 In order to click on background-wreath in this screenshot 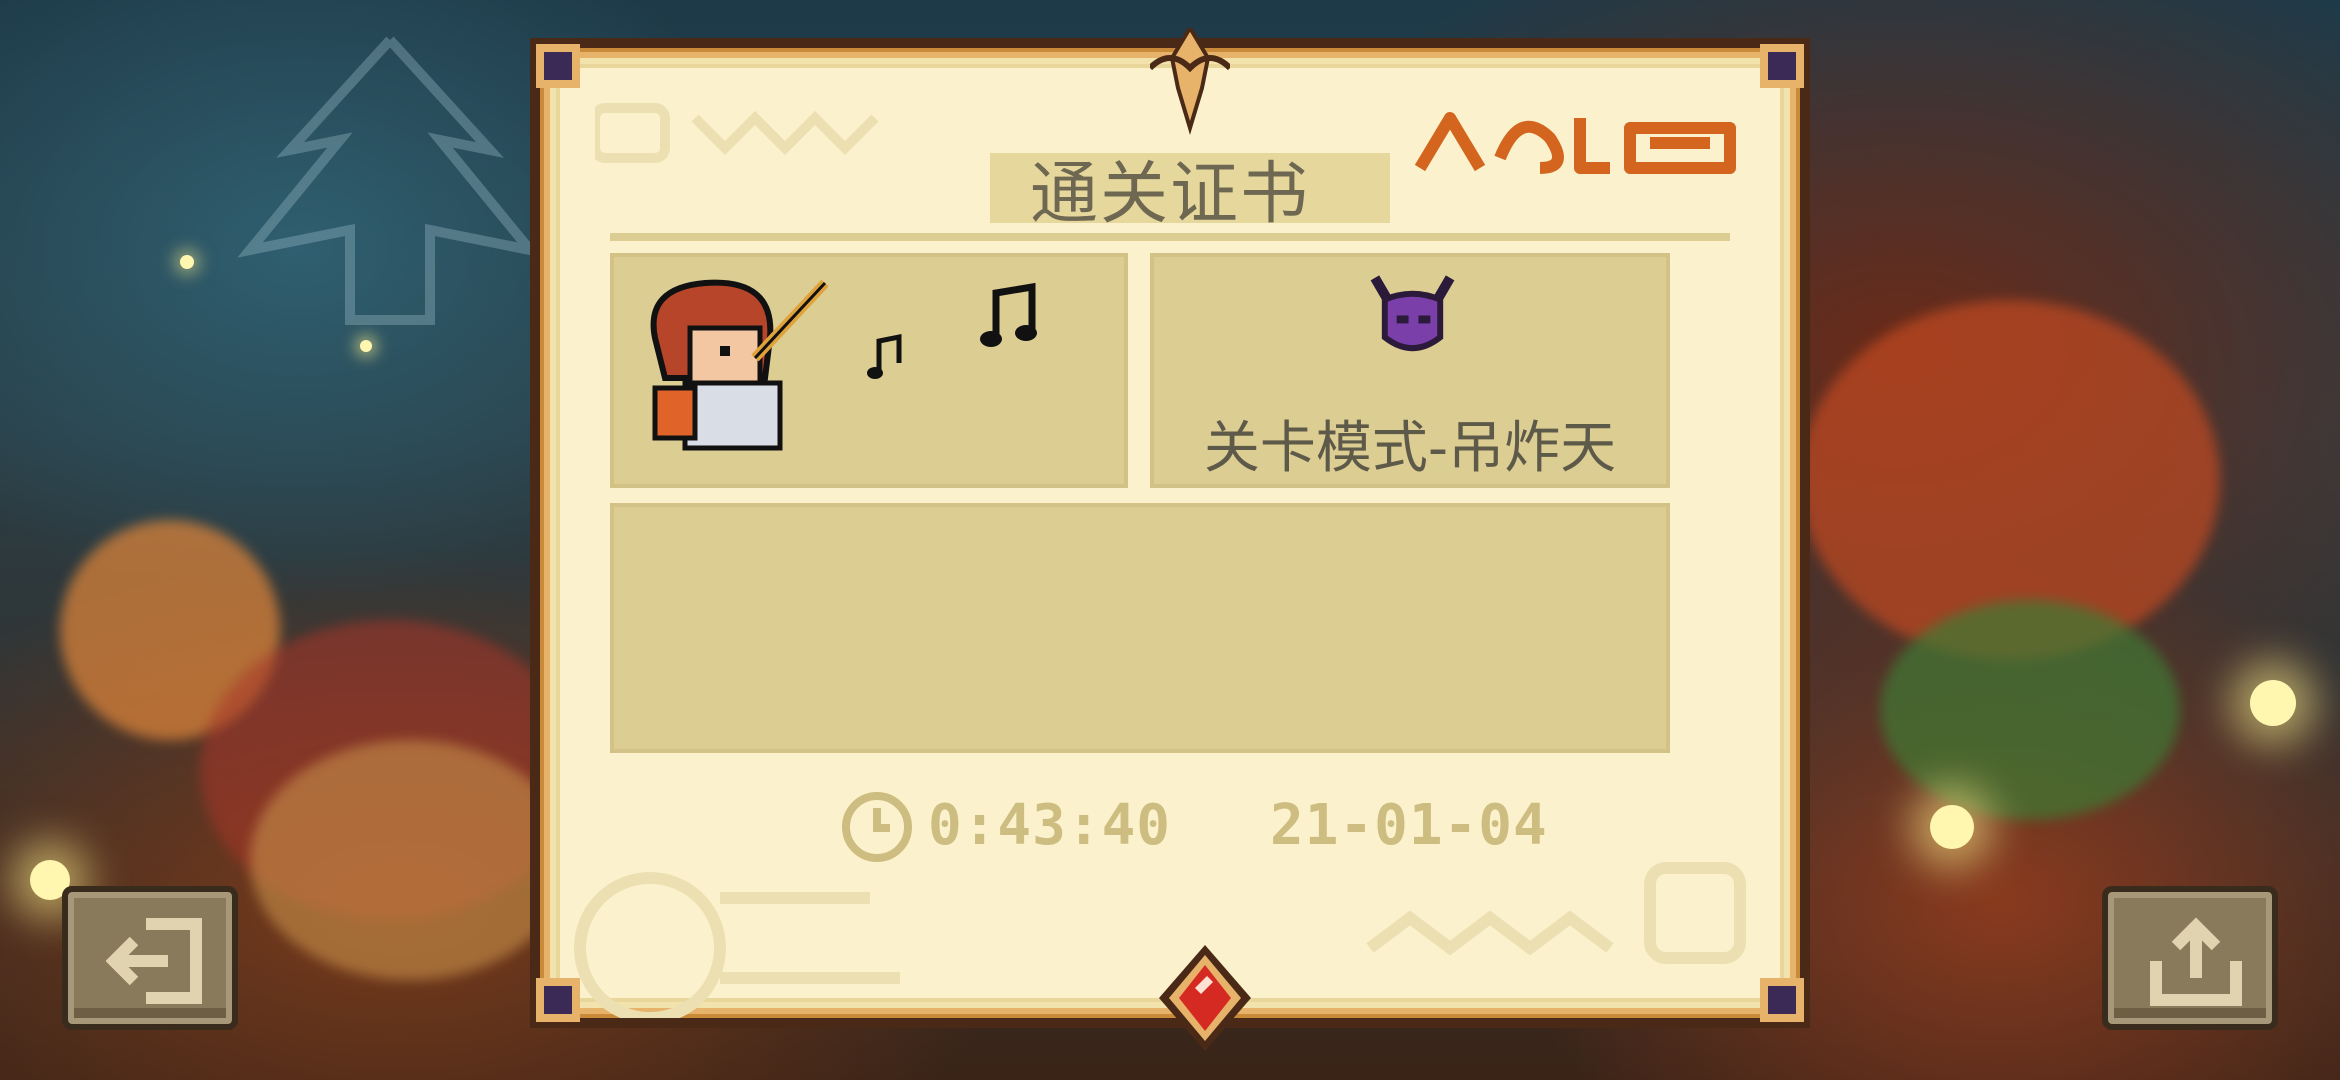, I will do `click(2030, 710)`.